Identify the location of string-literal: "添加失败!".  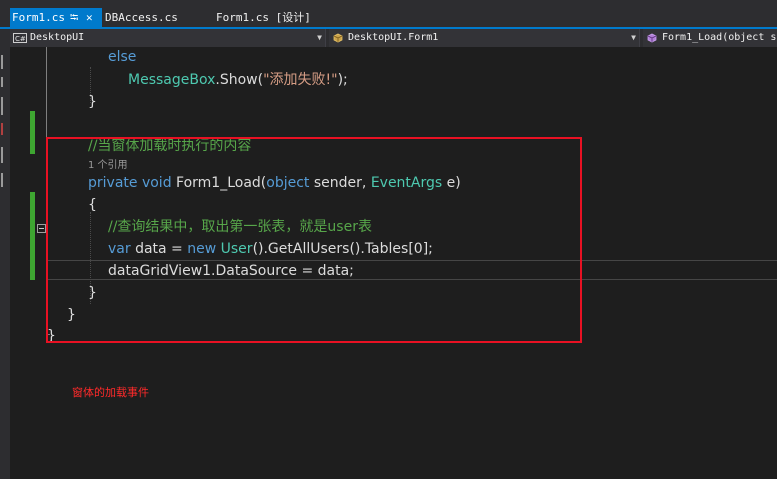
(300, 80).